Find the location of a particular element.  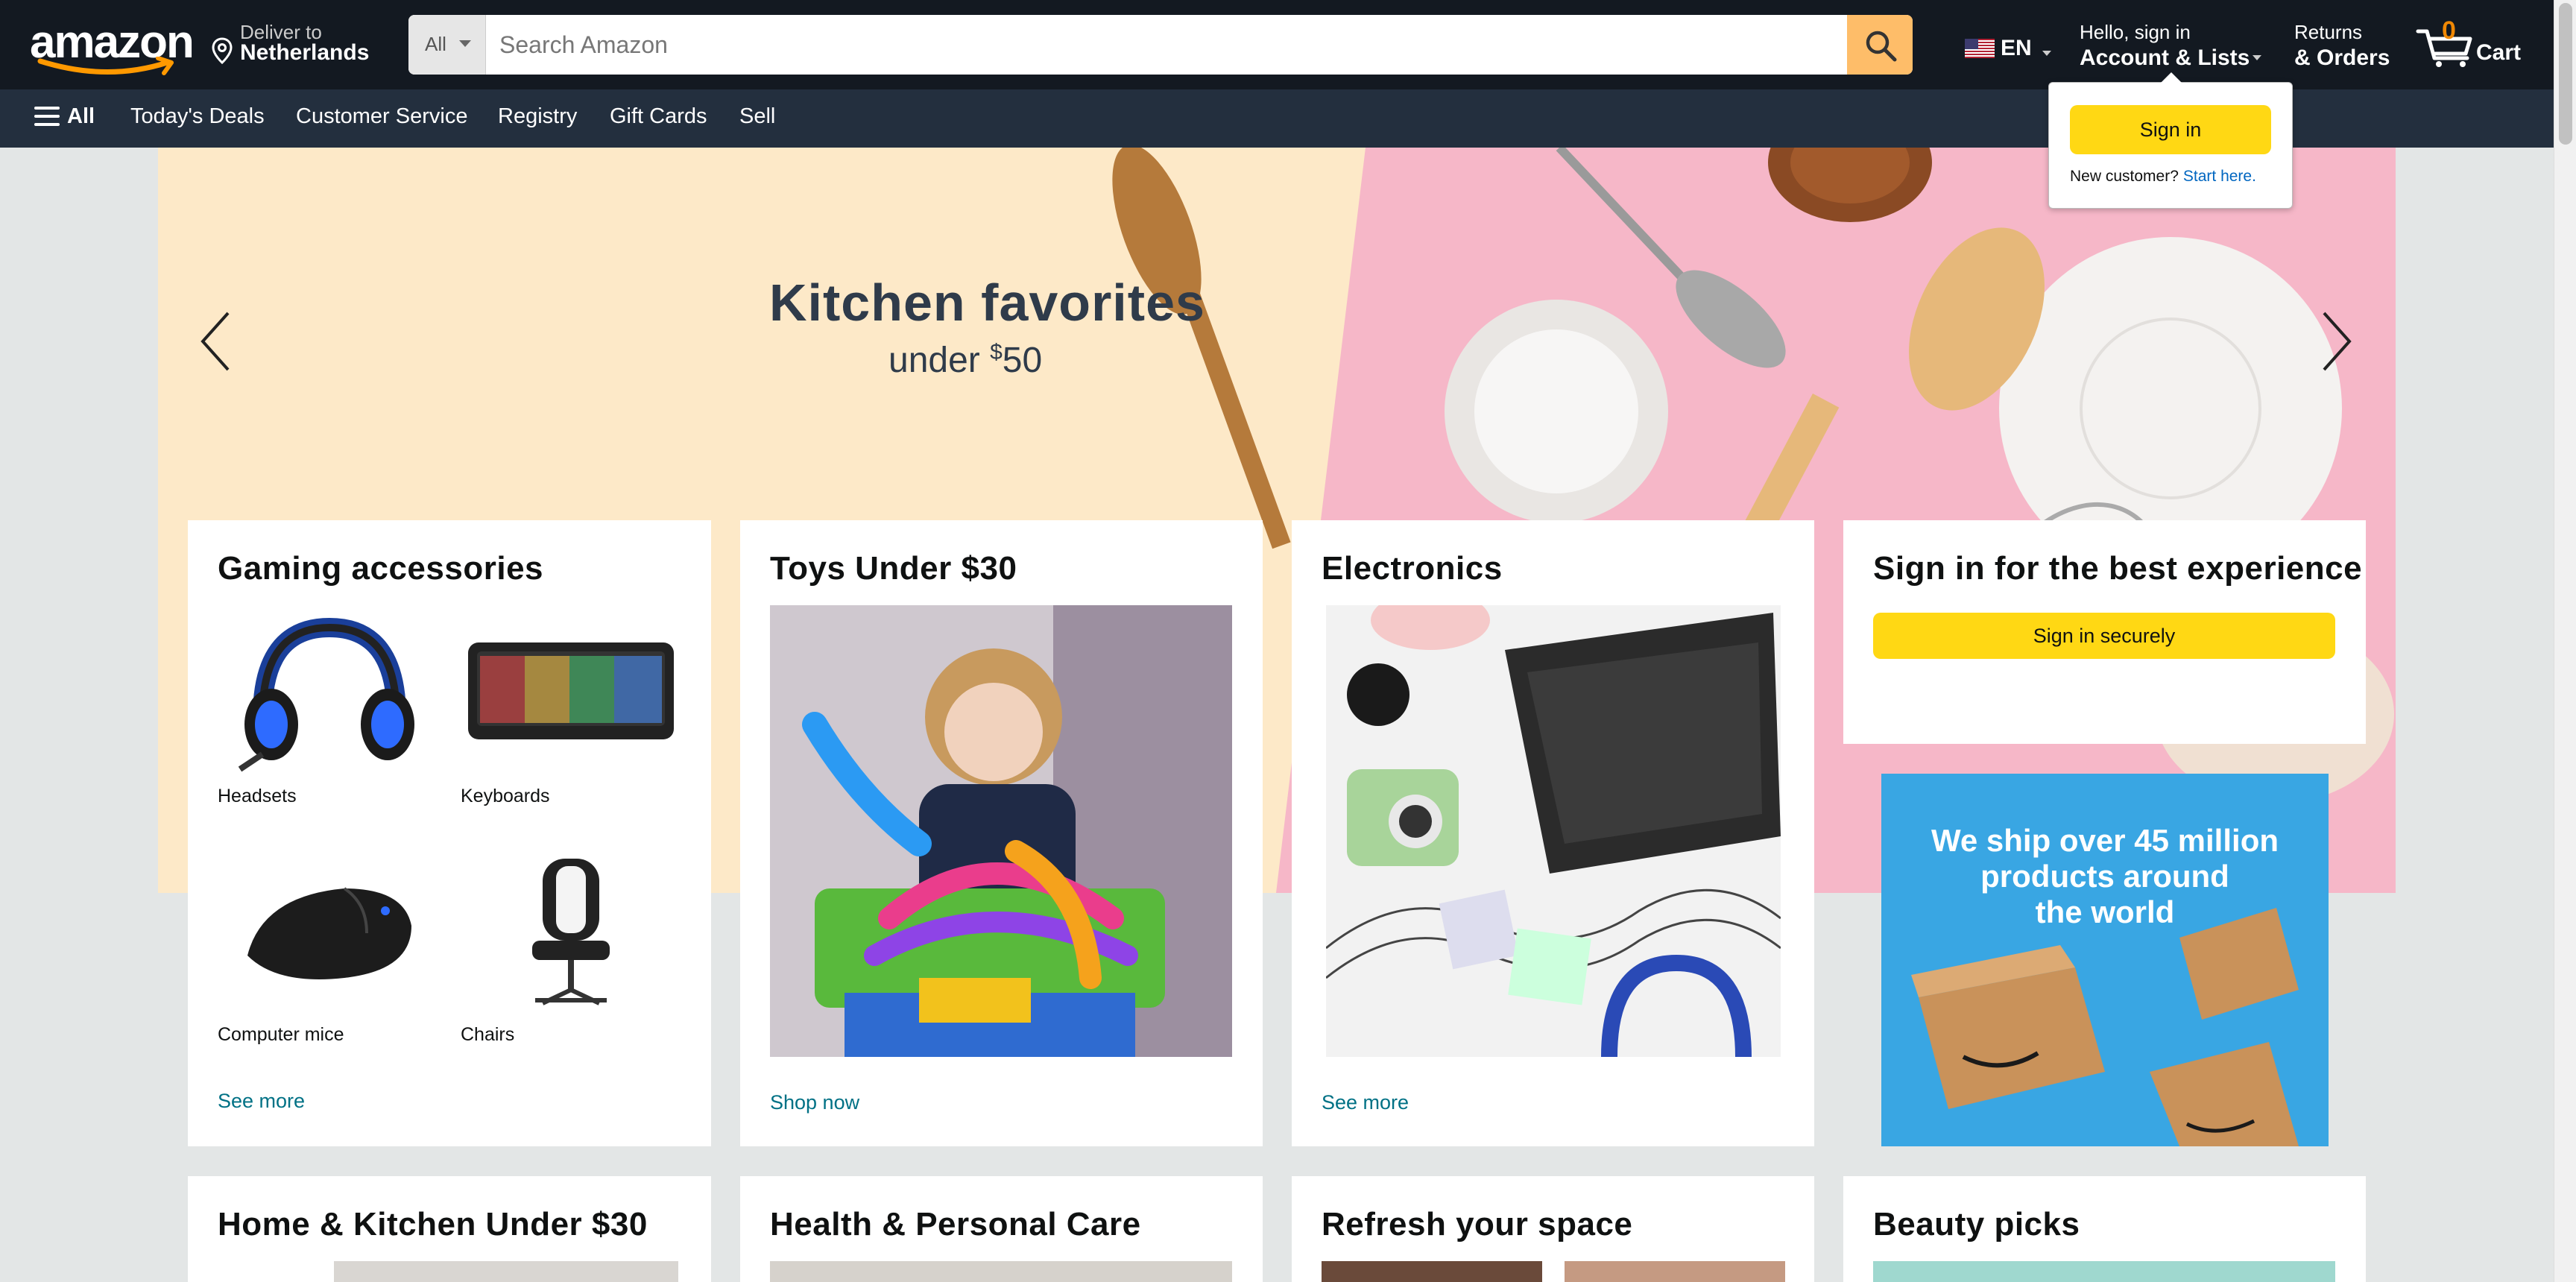

flyout-pointer is located at coordinates (2172, 77).